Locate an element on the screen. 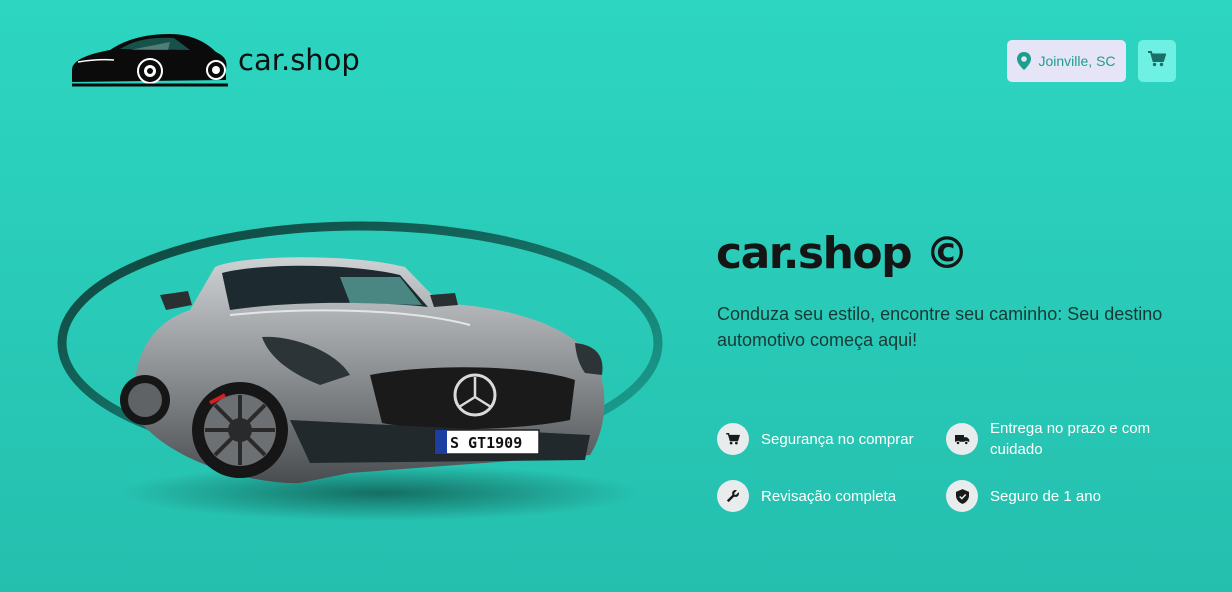 Image resolution: width=1232 pixels, height=592 pixels. feature-item: Entrega no prazo e com cuidado is located at coordinates (1056, 439).